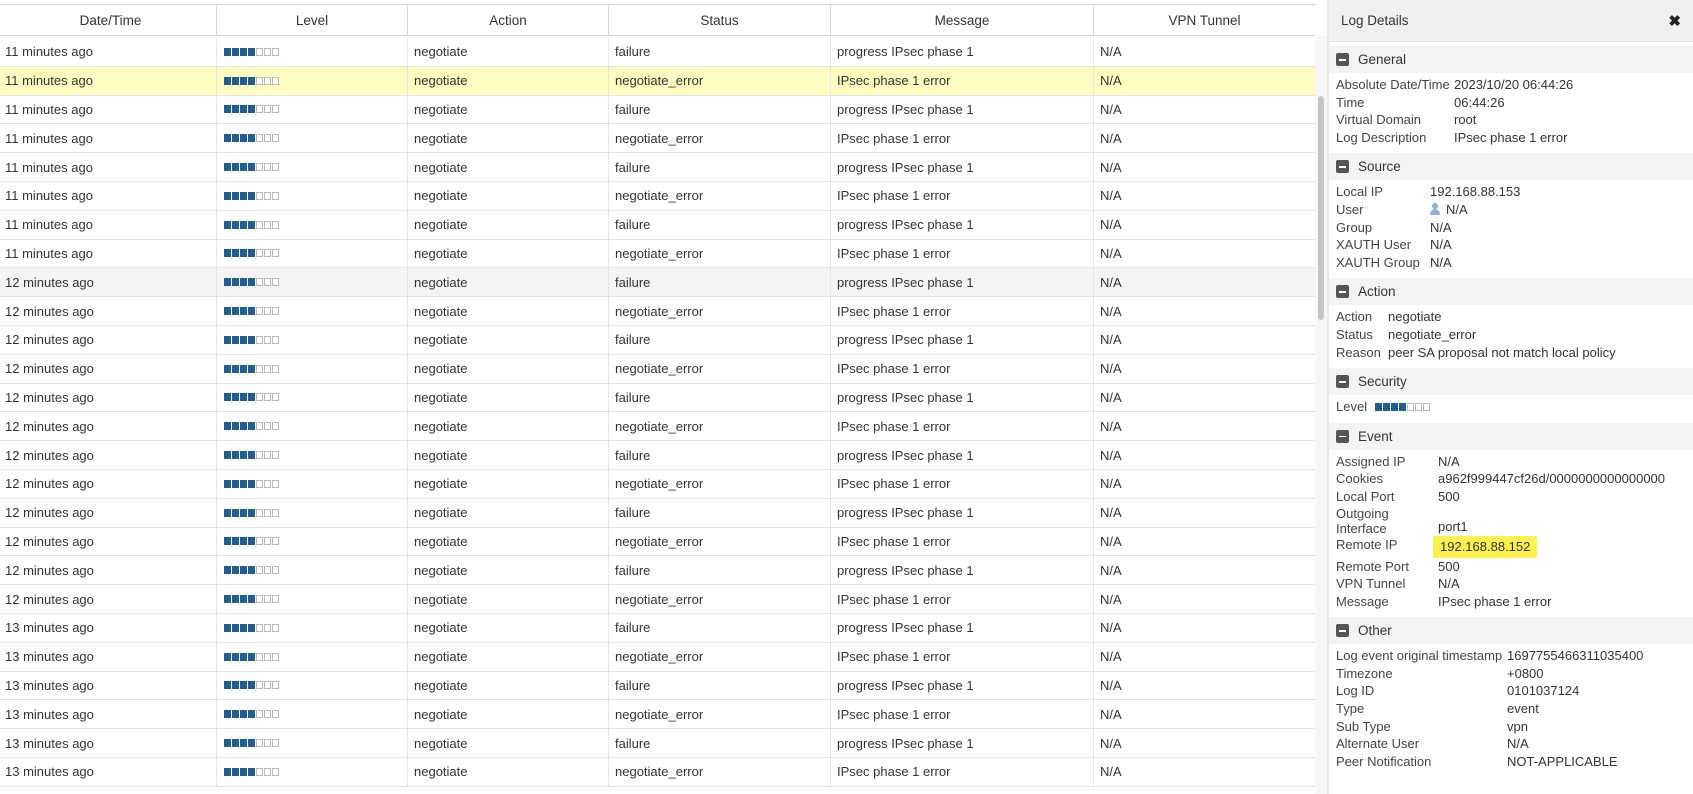  I want to click on detail-row: Type event, so click(1511, 709).